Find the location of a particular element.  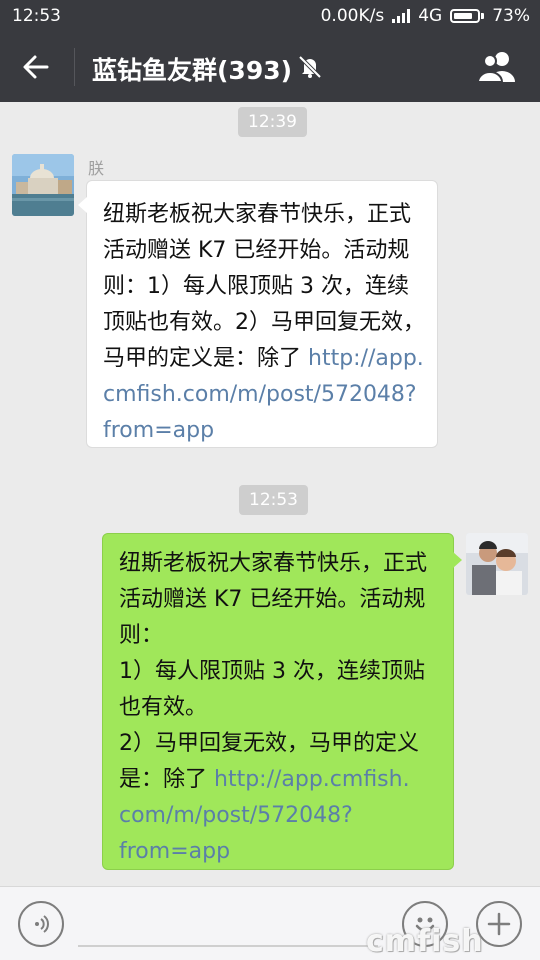

group-members-button is located at coordinates (498, 67).